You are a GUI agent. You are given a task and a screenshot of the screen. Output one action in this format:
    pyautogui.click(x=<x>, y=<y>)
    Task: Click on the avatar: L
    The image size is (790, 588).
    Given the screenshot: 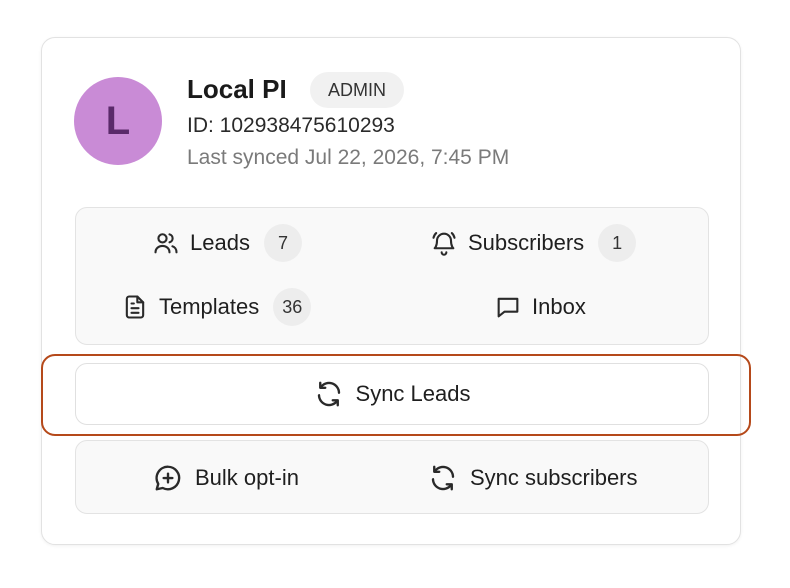 What is the action you would take?
    pyautogui.click(x=118, y=121)
    